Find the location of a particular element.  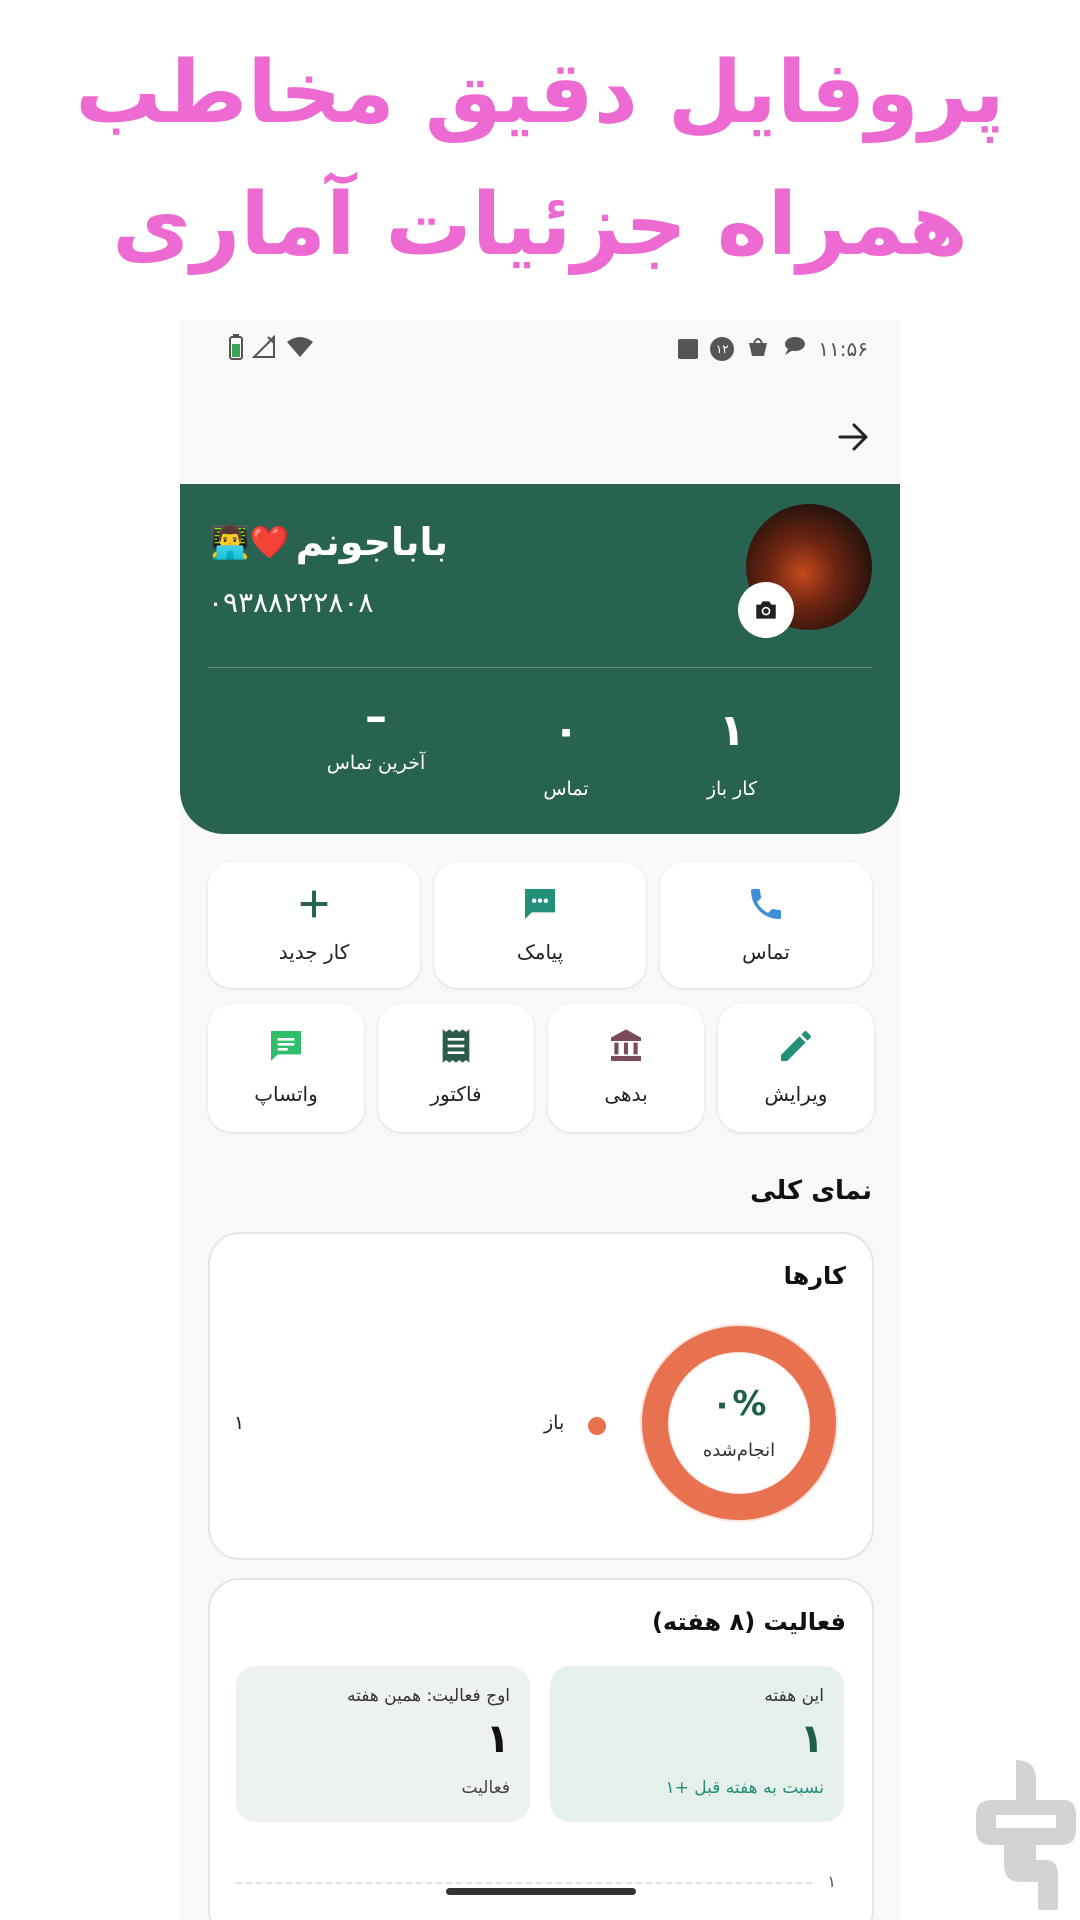

stat-value: – is located at coordinates (376, 716).